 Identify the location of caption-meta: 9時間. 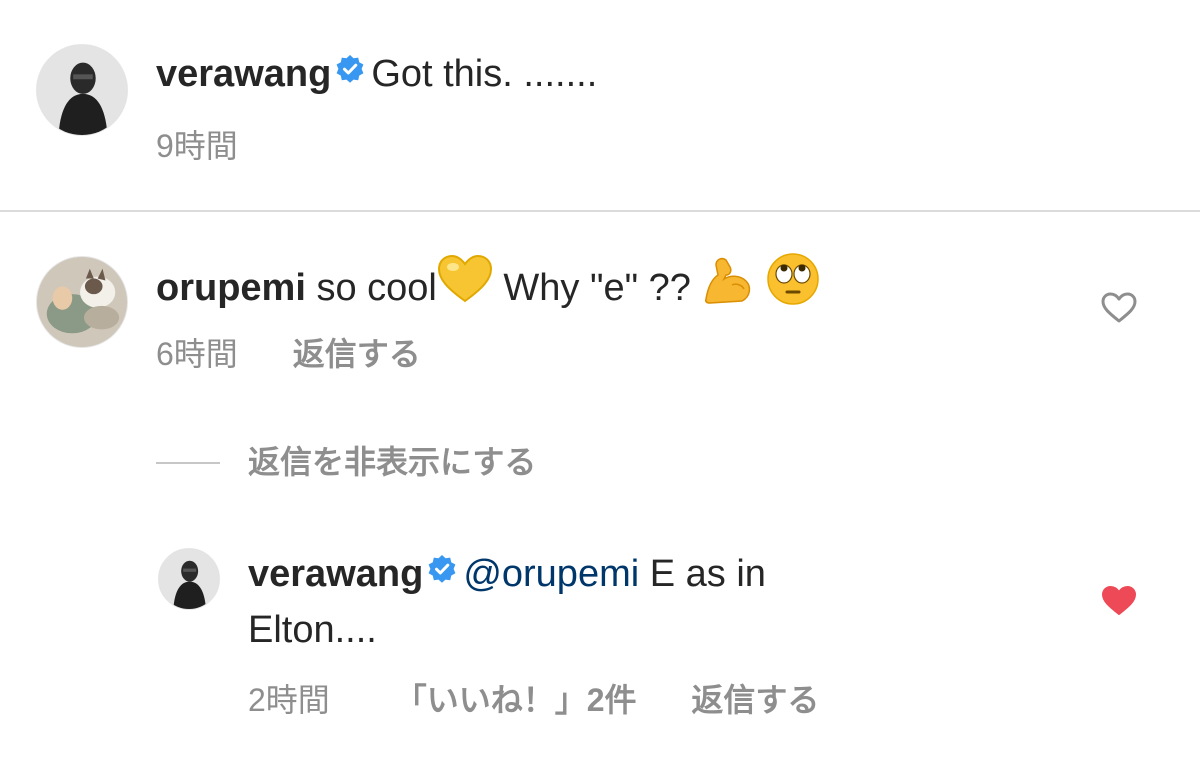
(197, 146).